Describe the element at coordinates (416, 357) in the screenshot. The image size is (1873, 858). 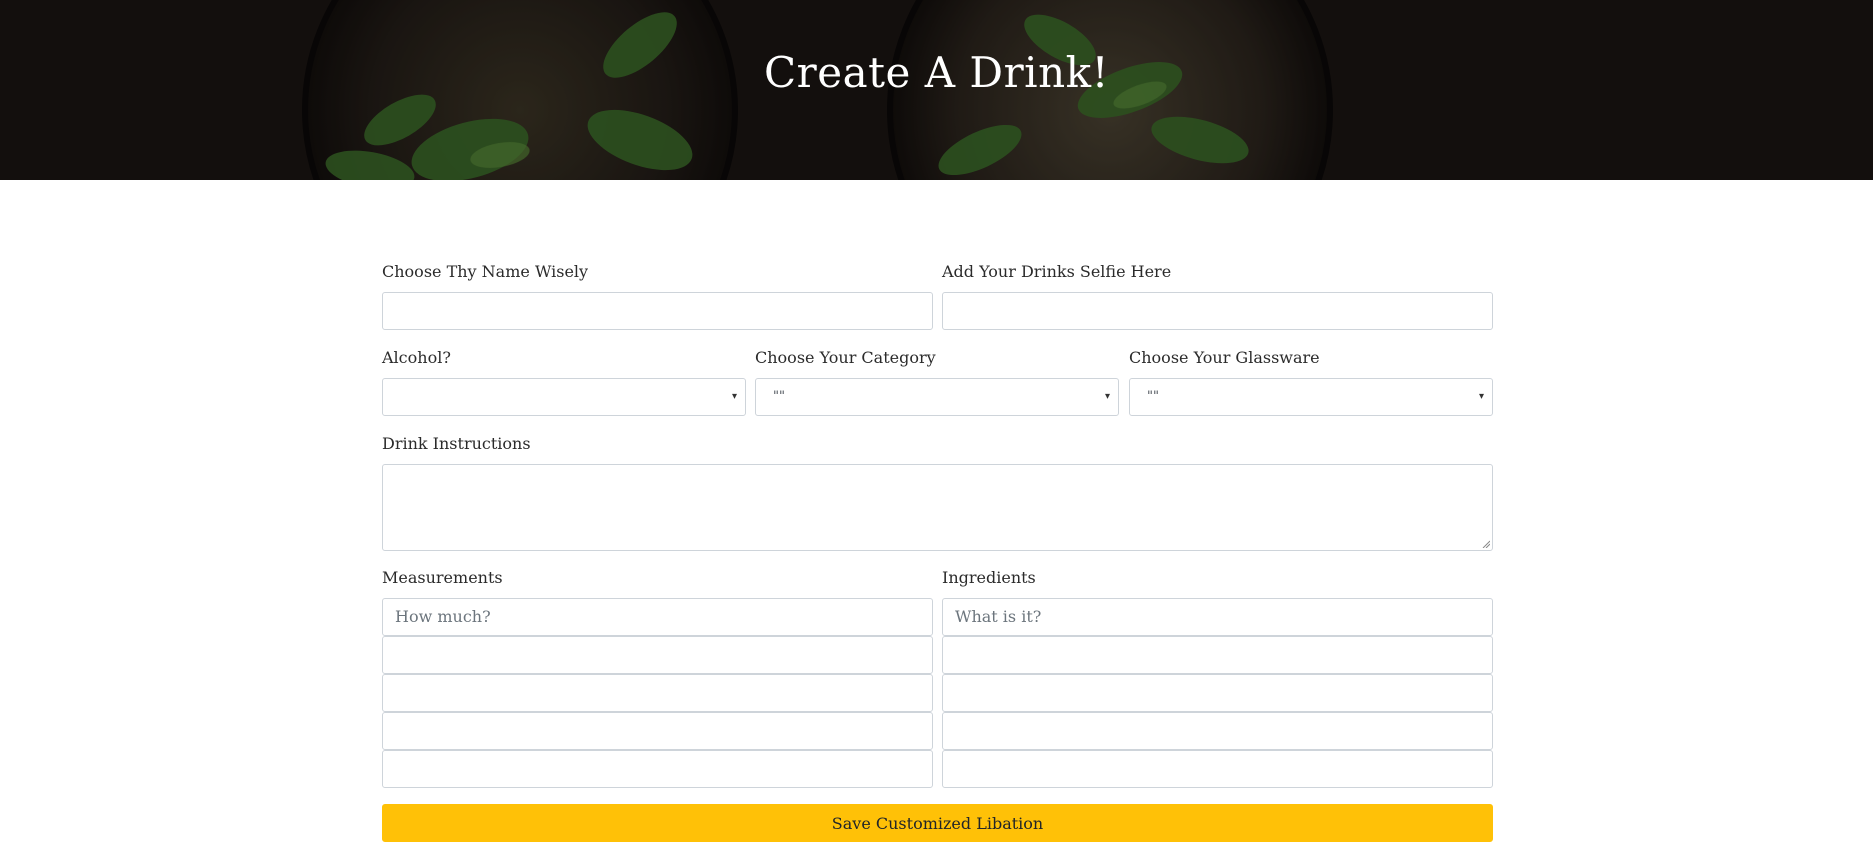
I see `alcohol-label: Alcohol?` at that location.